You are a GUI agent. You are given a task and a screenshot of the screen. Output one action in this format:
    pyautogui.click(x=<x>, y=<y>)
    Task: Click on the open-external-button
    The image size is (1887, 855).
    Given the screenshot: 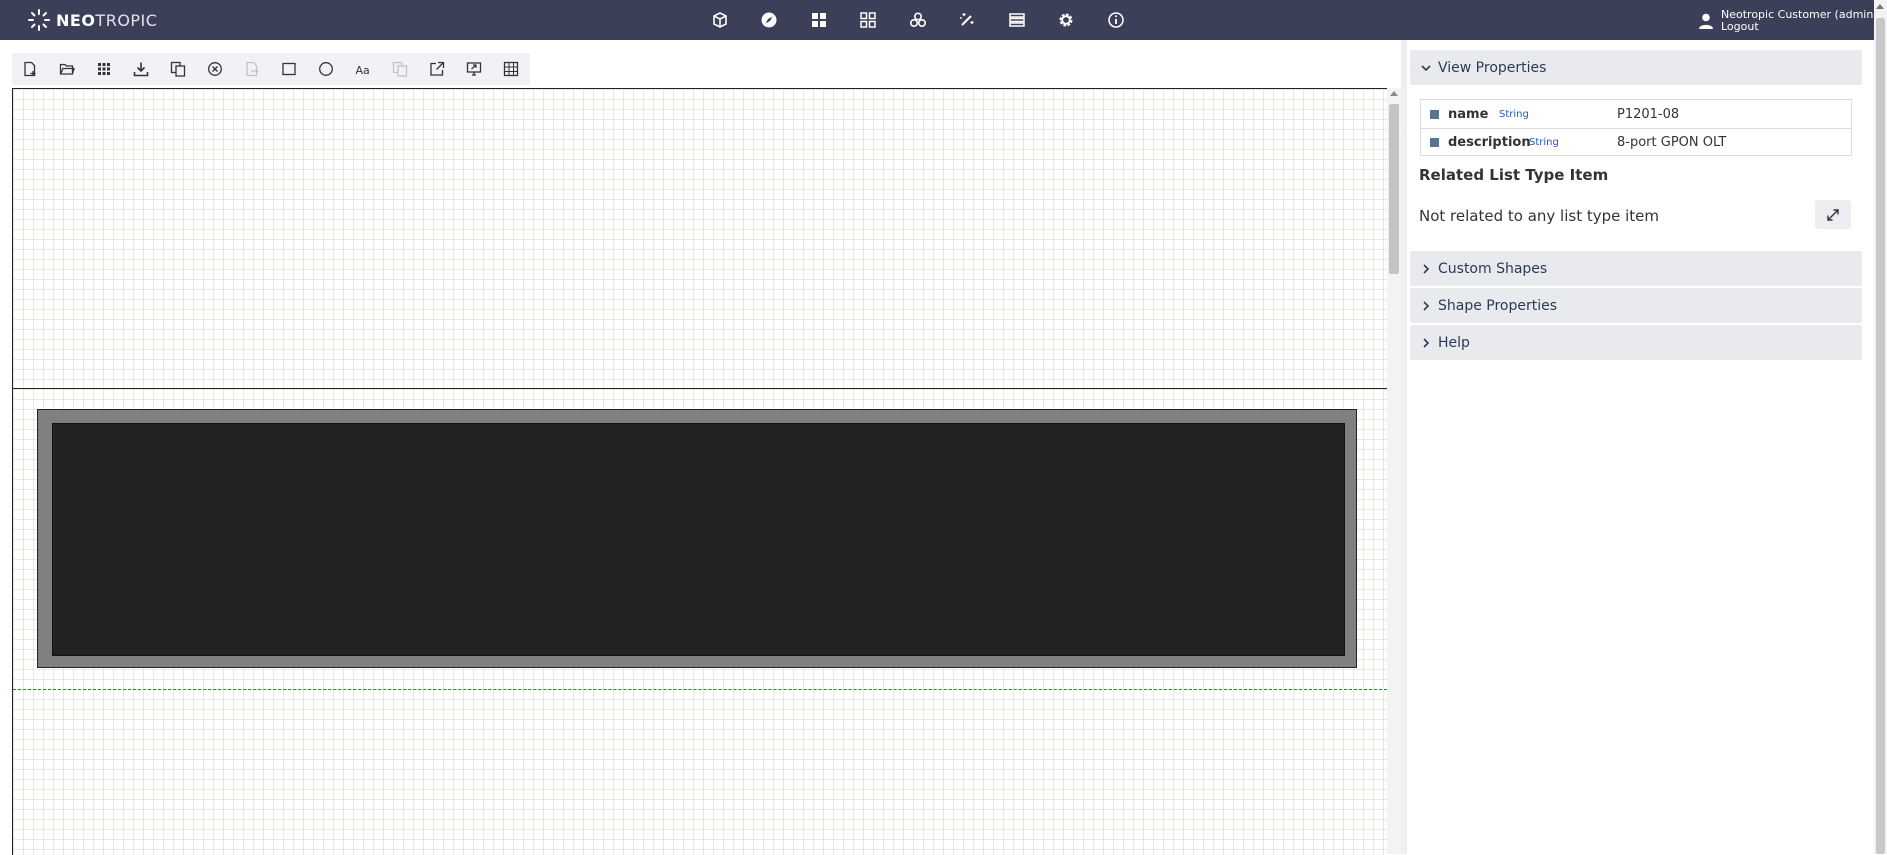 What is the action you would take?
    pyautogui.click(x=437, y=69)
    